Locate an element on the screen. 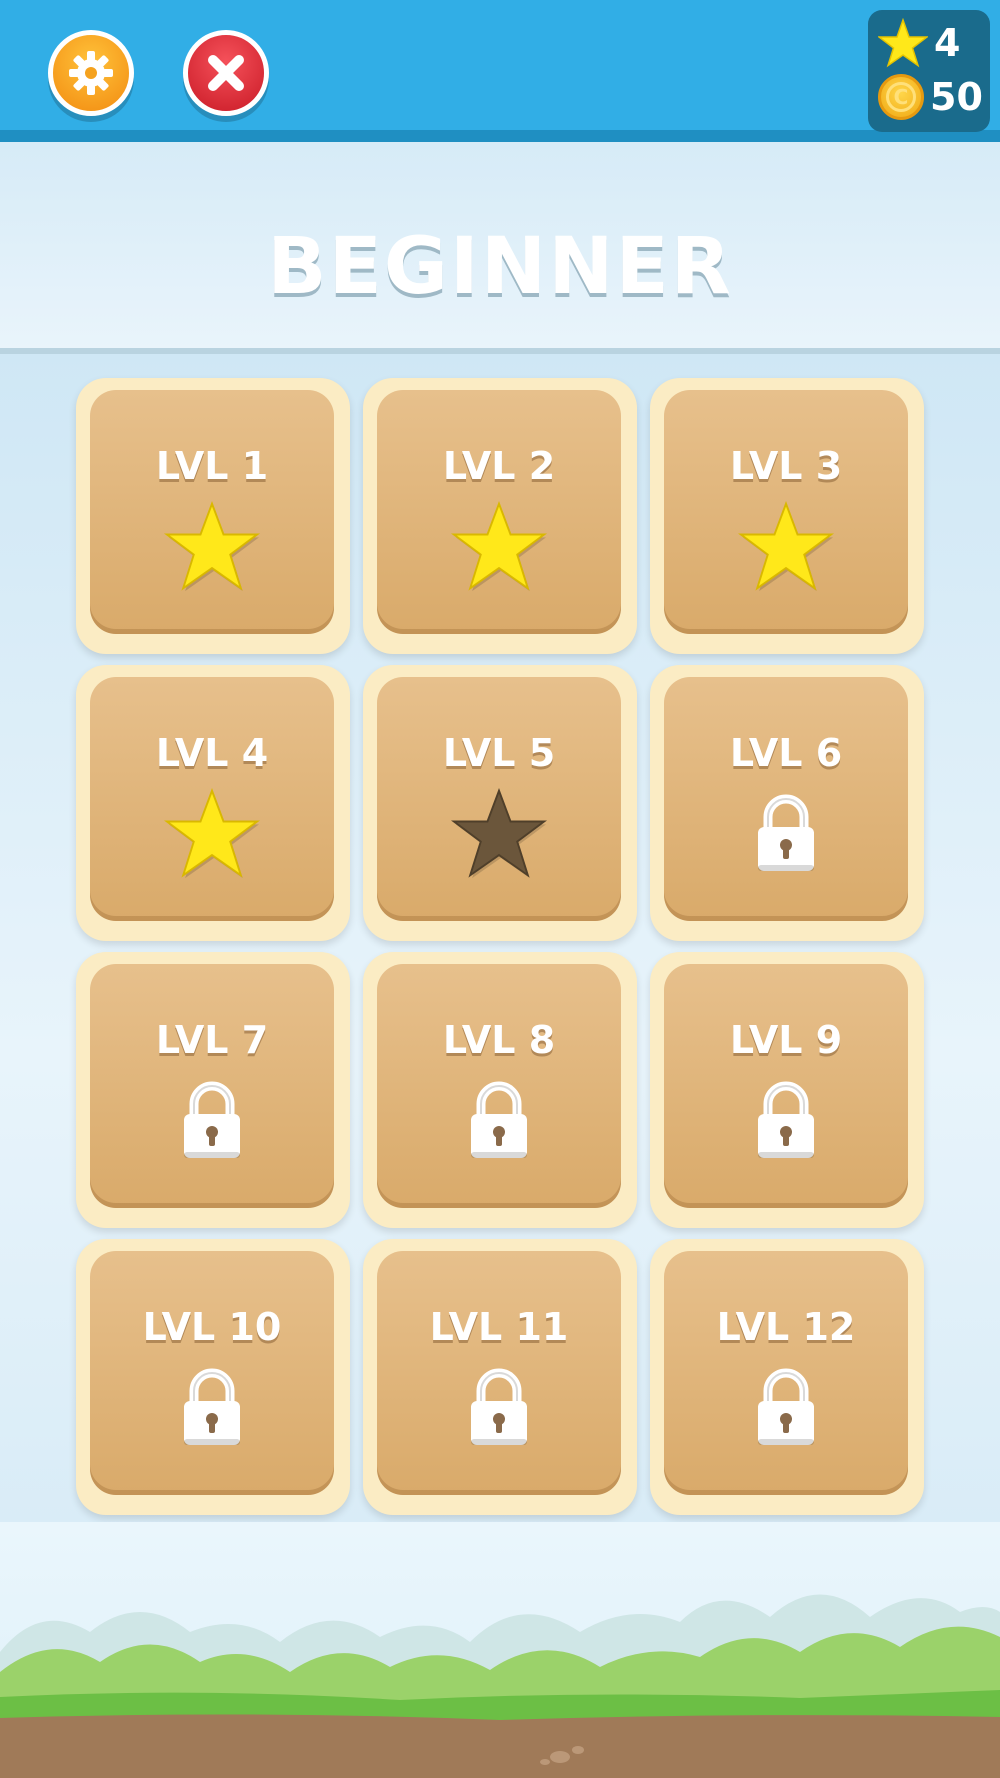 The image size is (1000, 1778). level-label: LVL 5 is located at coordinates (499, 753).